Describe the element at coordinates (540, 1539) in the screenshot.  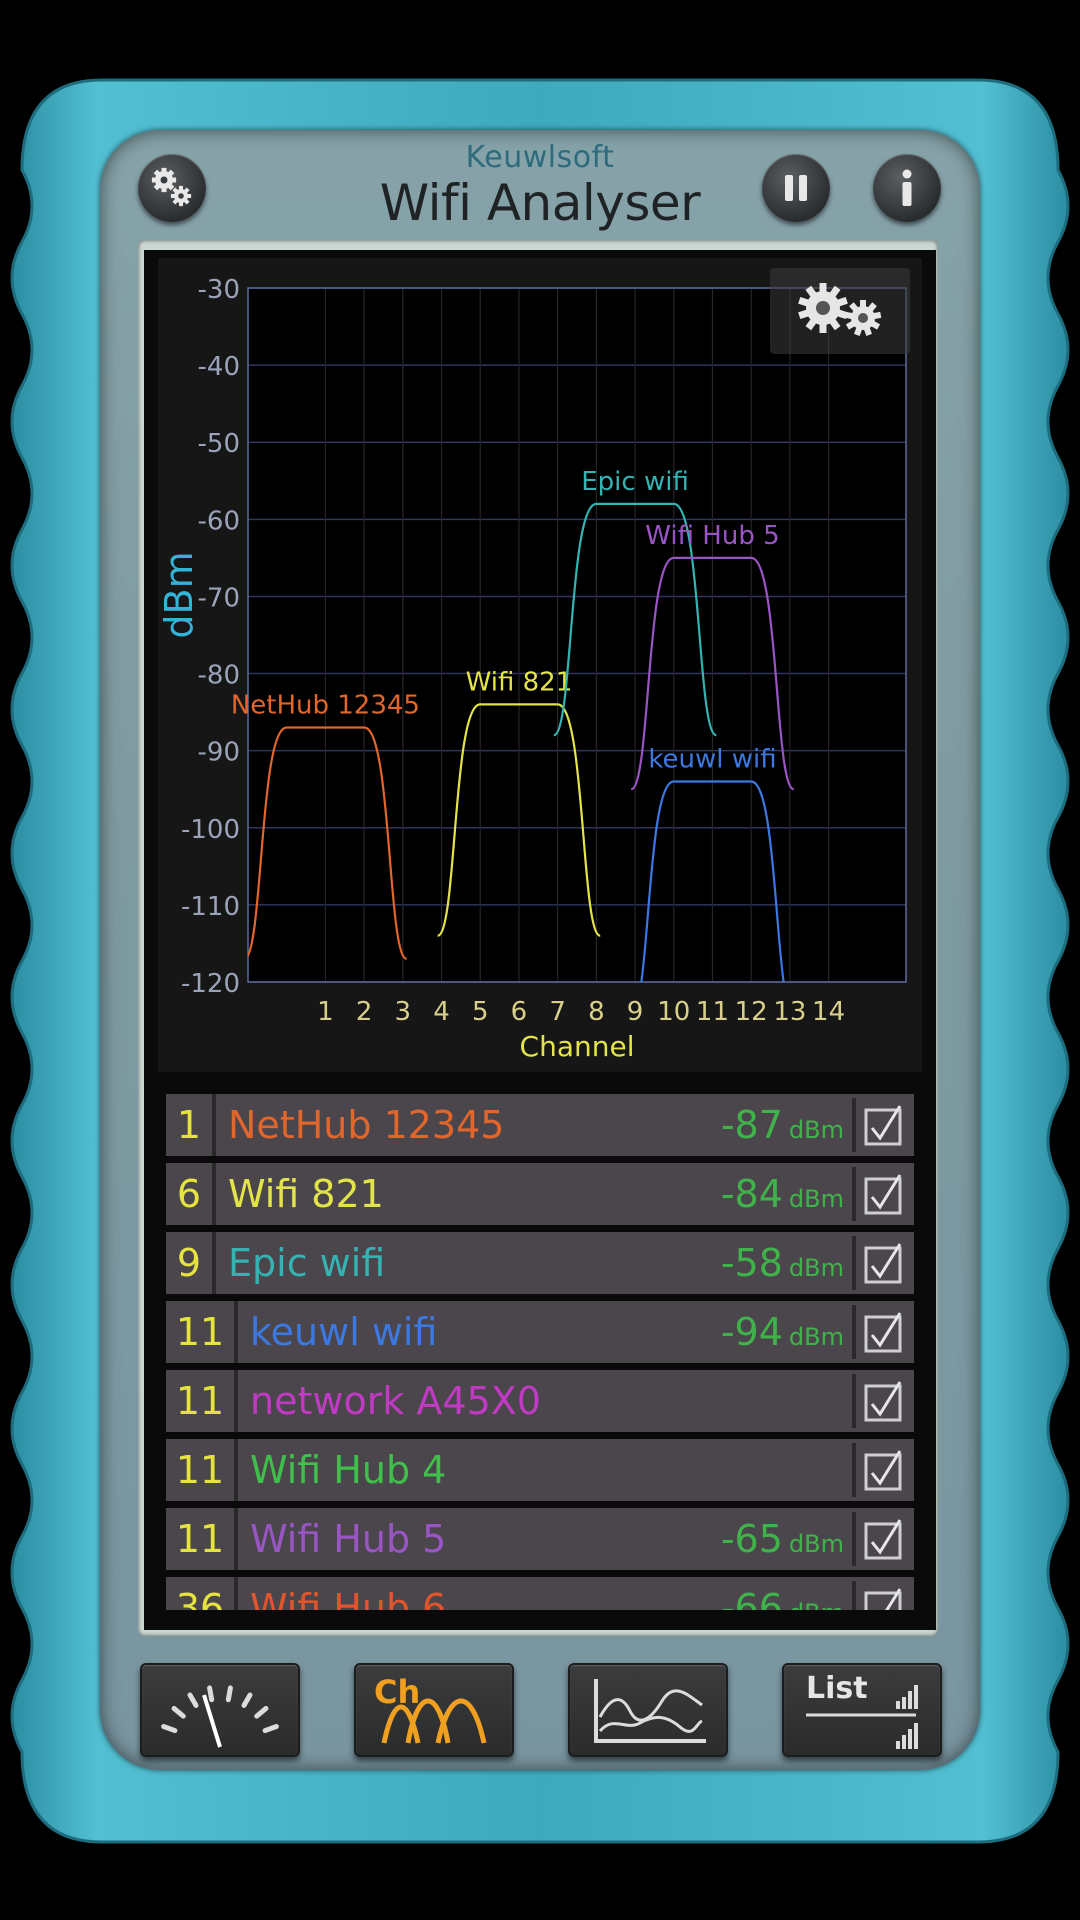
I see `list-item: 11 Wifi Hub 5 -65 dBm` at that location.